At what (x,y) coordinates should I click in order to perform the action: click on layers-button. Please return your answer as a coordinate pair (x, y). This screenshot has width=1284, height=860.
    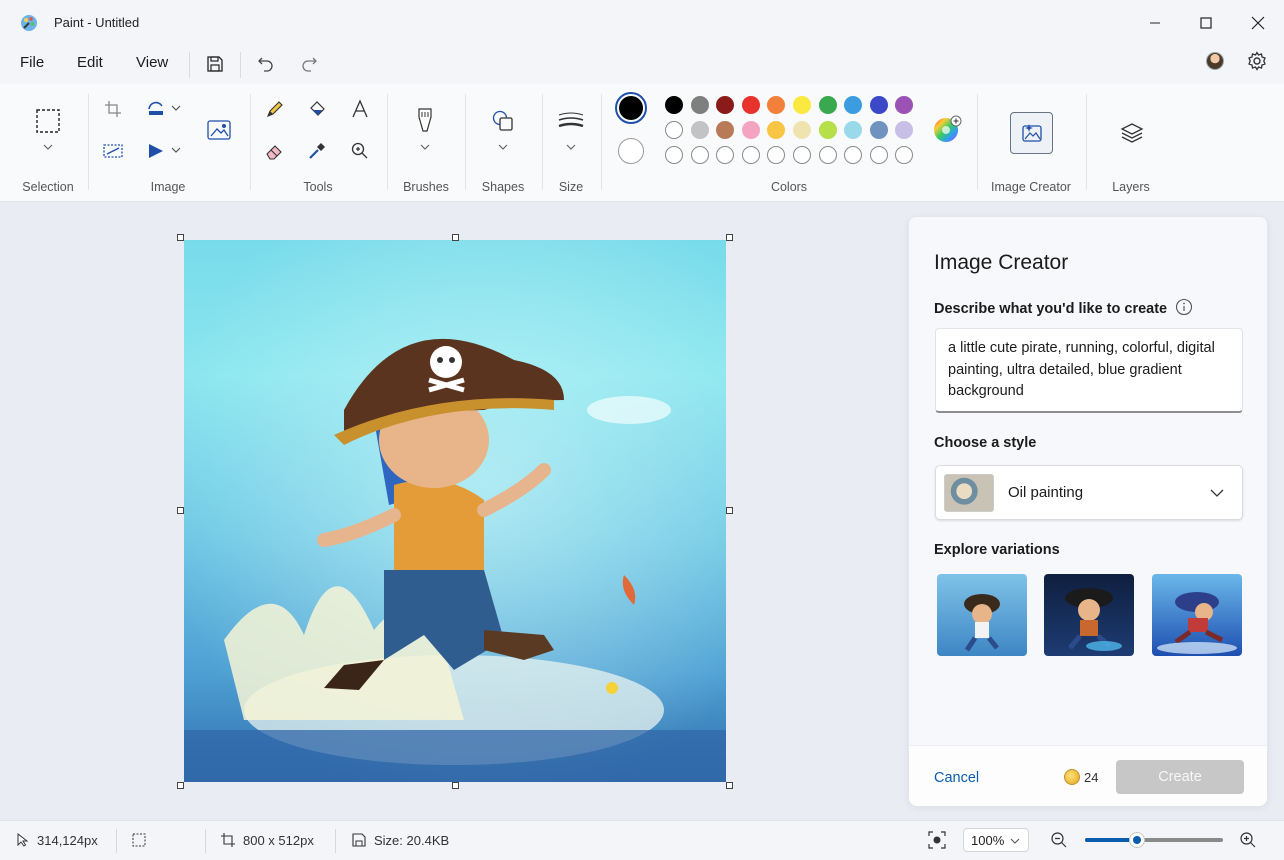
    Looking at the image, I should click on (1132, 133).